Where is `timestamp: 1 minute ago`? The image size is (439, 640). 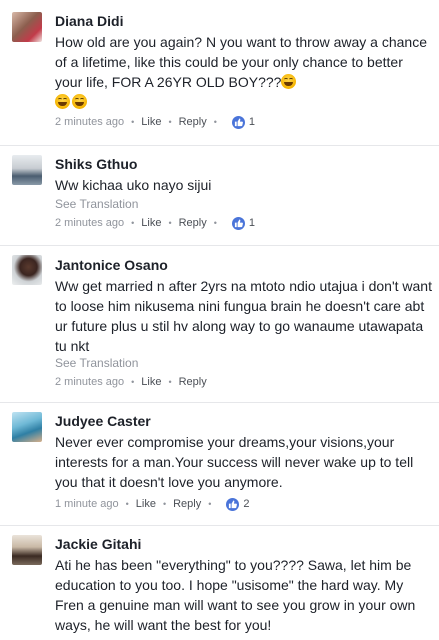
timestamp: 1 minute ago is located at coordinates (87, 504).